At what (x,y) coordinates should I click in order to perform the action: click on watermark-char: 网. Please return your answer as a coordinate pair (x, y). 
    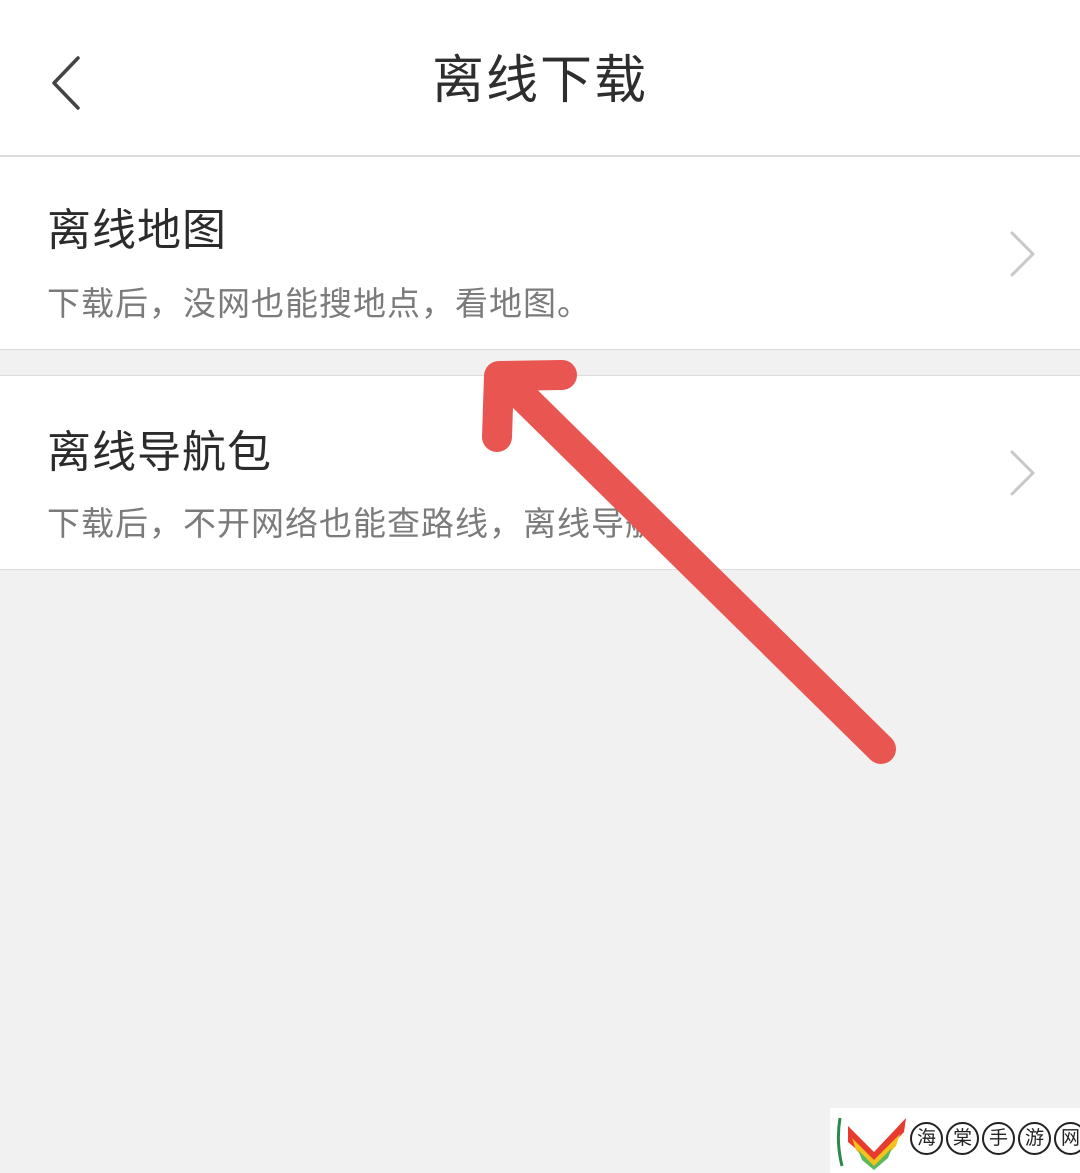
    Looking at the image, I should click on (1067, 1138).